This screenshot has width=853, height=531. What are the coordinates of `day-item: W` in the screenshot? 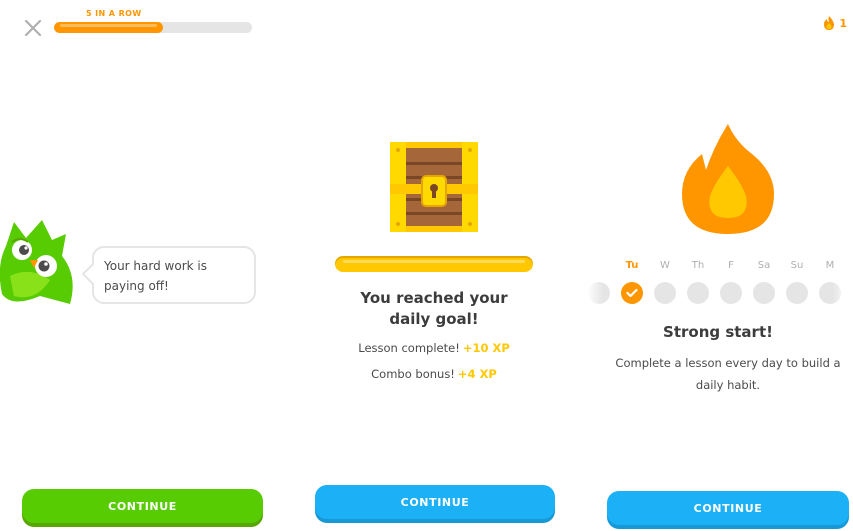 It's located at (665, 282).